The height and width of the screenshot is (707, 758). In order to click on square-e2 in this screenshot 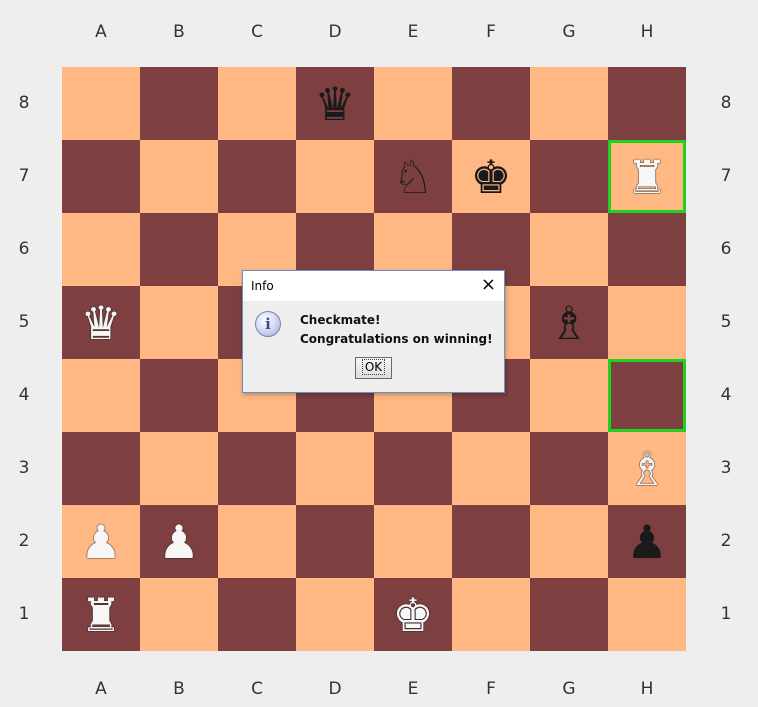, I will do `click(413, 541)`.